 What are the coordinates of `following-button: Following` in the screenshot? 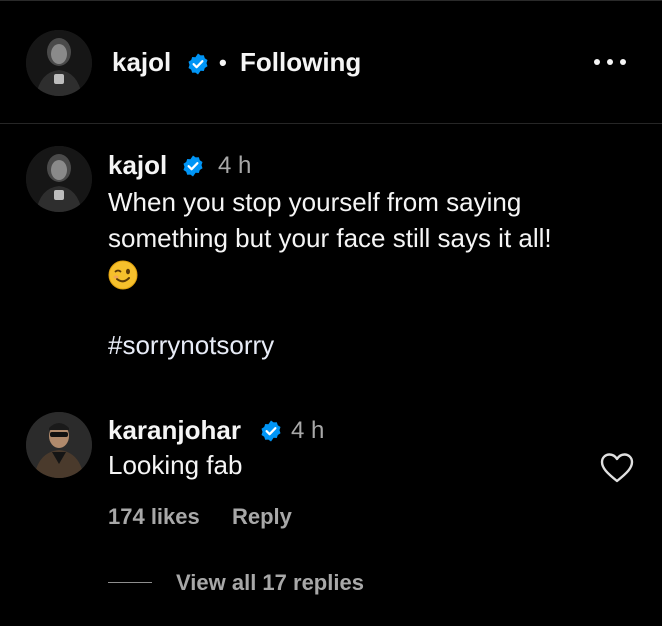 It's located at (300, 62).